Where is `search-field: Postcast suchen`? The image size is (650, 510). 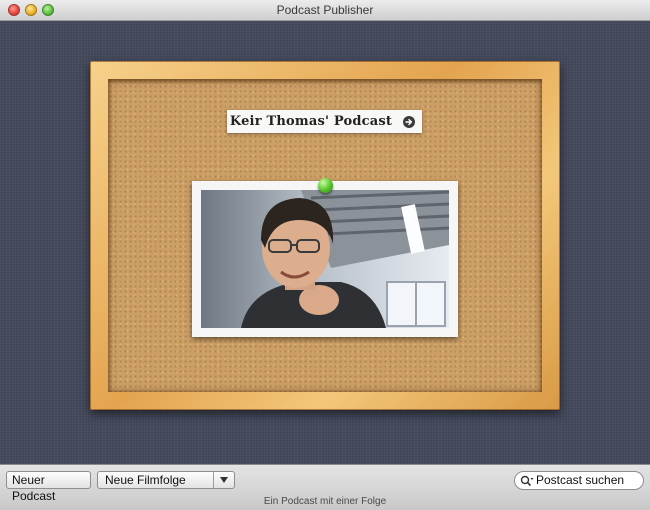
search-field: Postcast suchen is located at coordinates (579, 480).